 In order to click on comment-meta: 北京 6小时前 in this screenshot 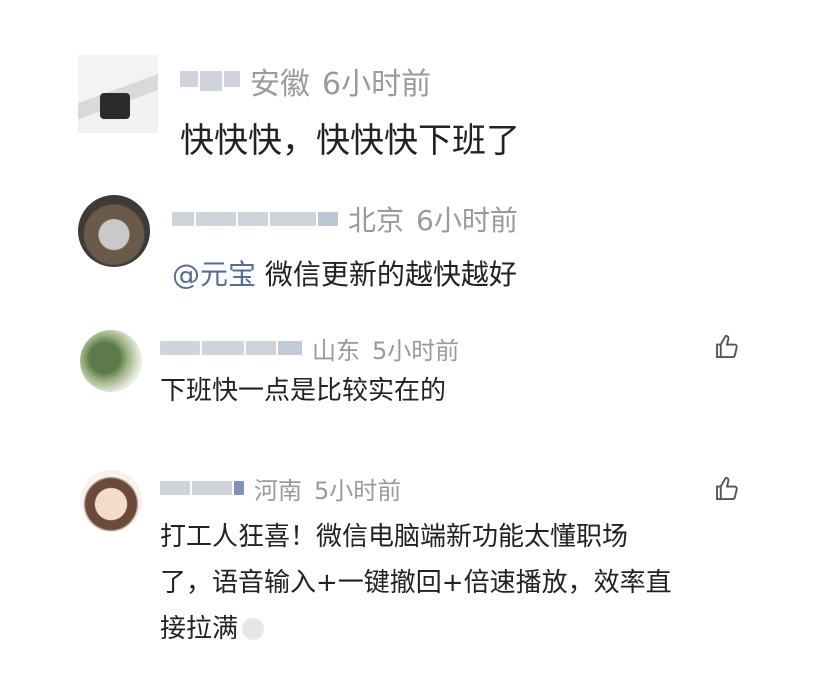, I will do `click(345, 219)`.